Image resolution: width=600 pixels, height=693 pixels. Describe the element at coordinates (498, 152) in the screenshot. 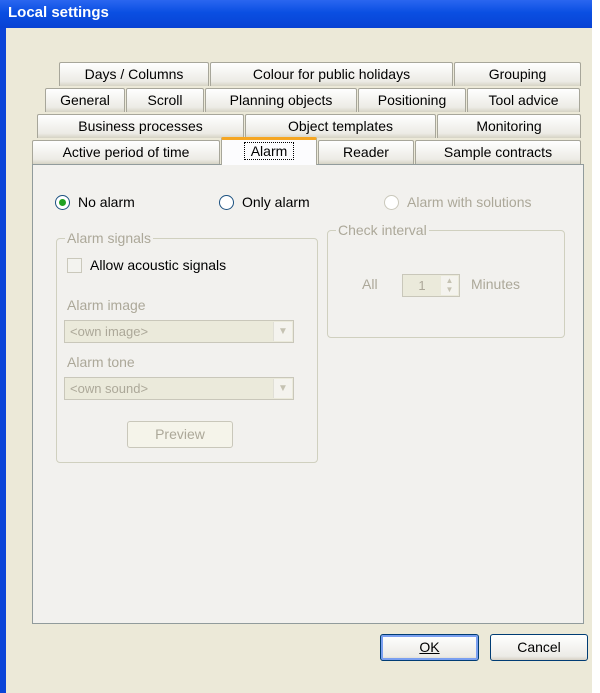

I see `tab-sample-contracts: Sample contracts` at that location.